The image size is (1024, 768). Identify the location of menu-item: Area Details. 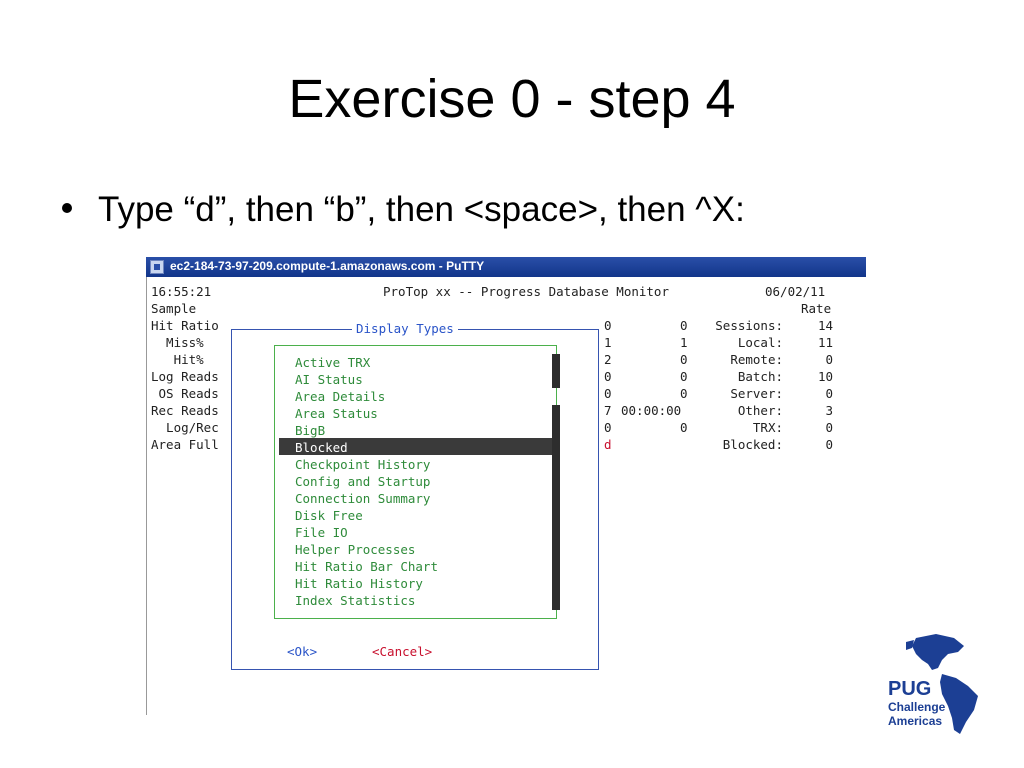
(340, 396).